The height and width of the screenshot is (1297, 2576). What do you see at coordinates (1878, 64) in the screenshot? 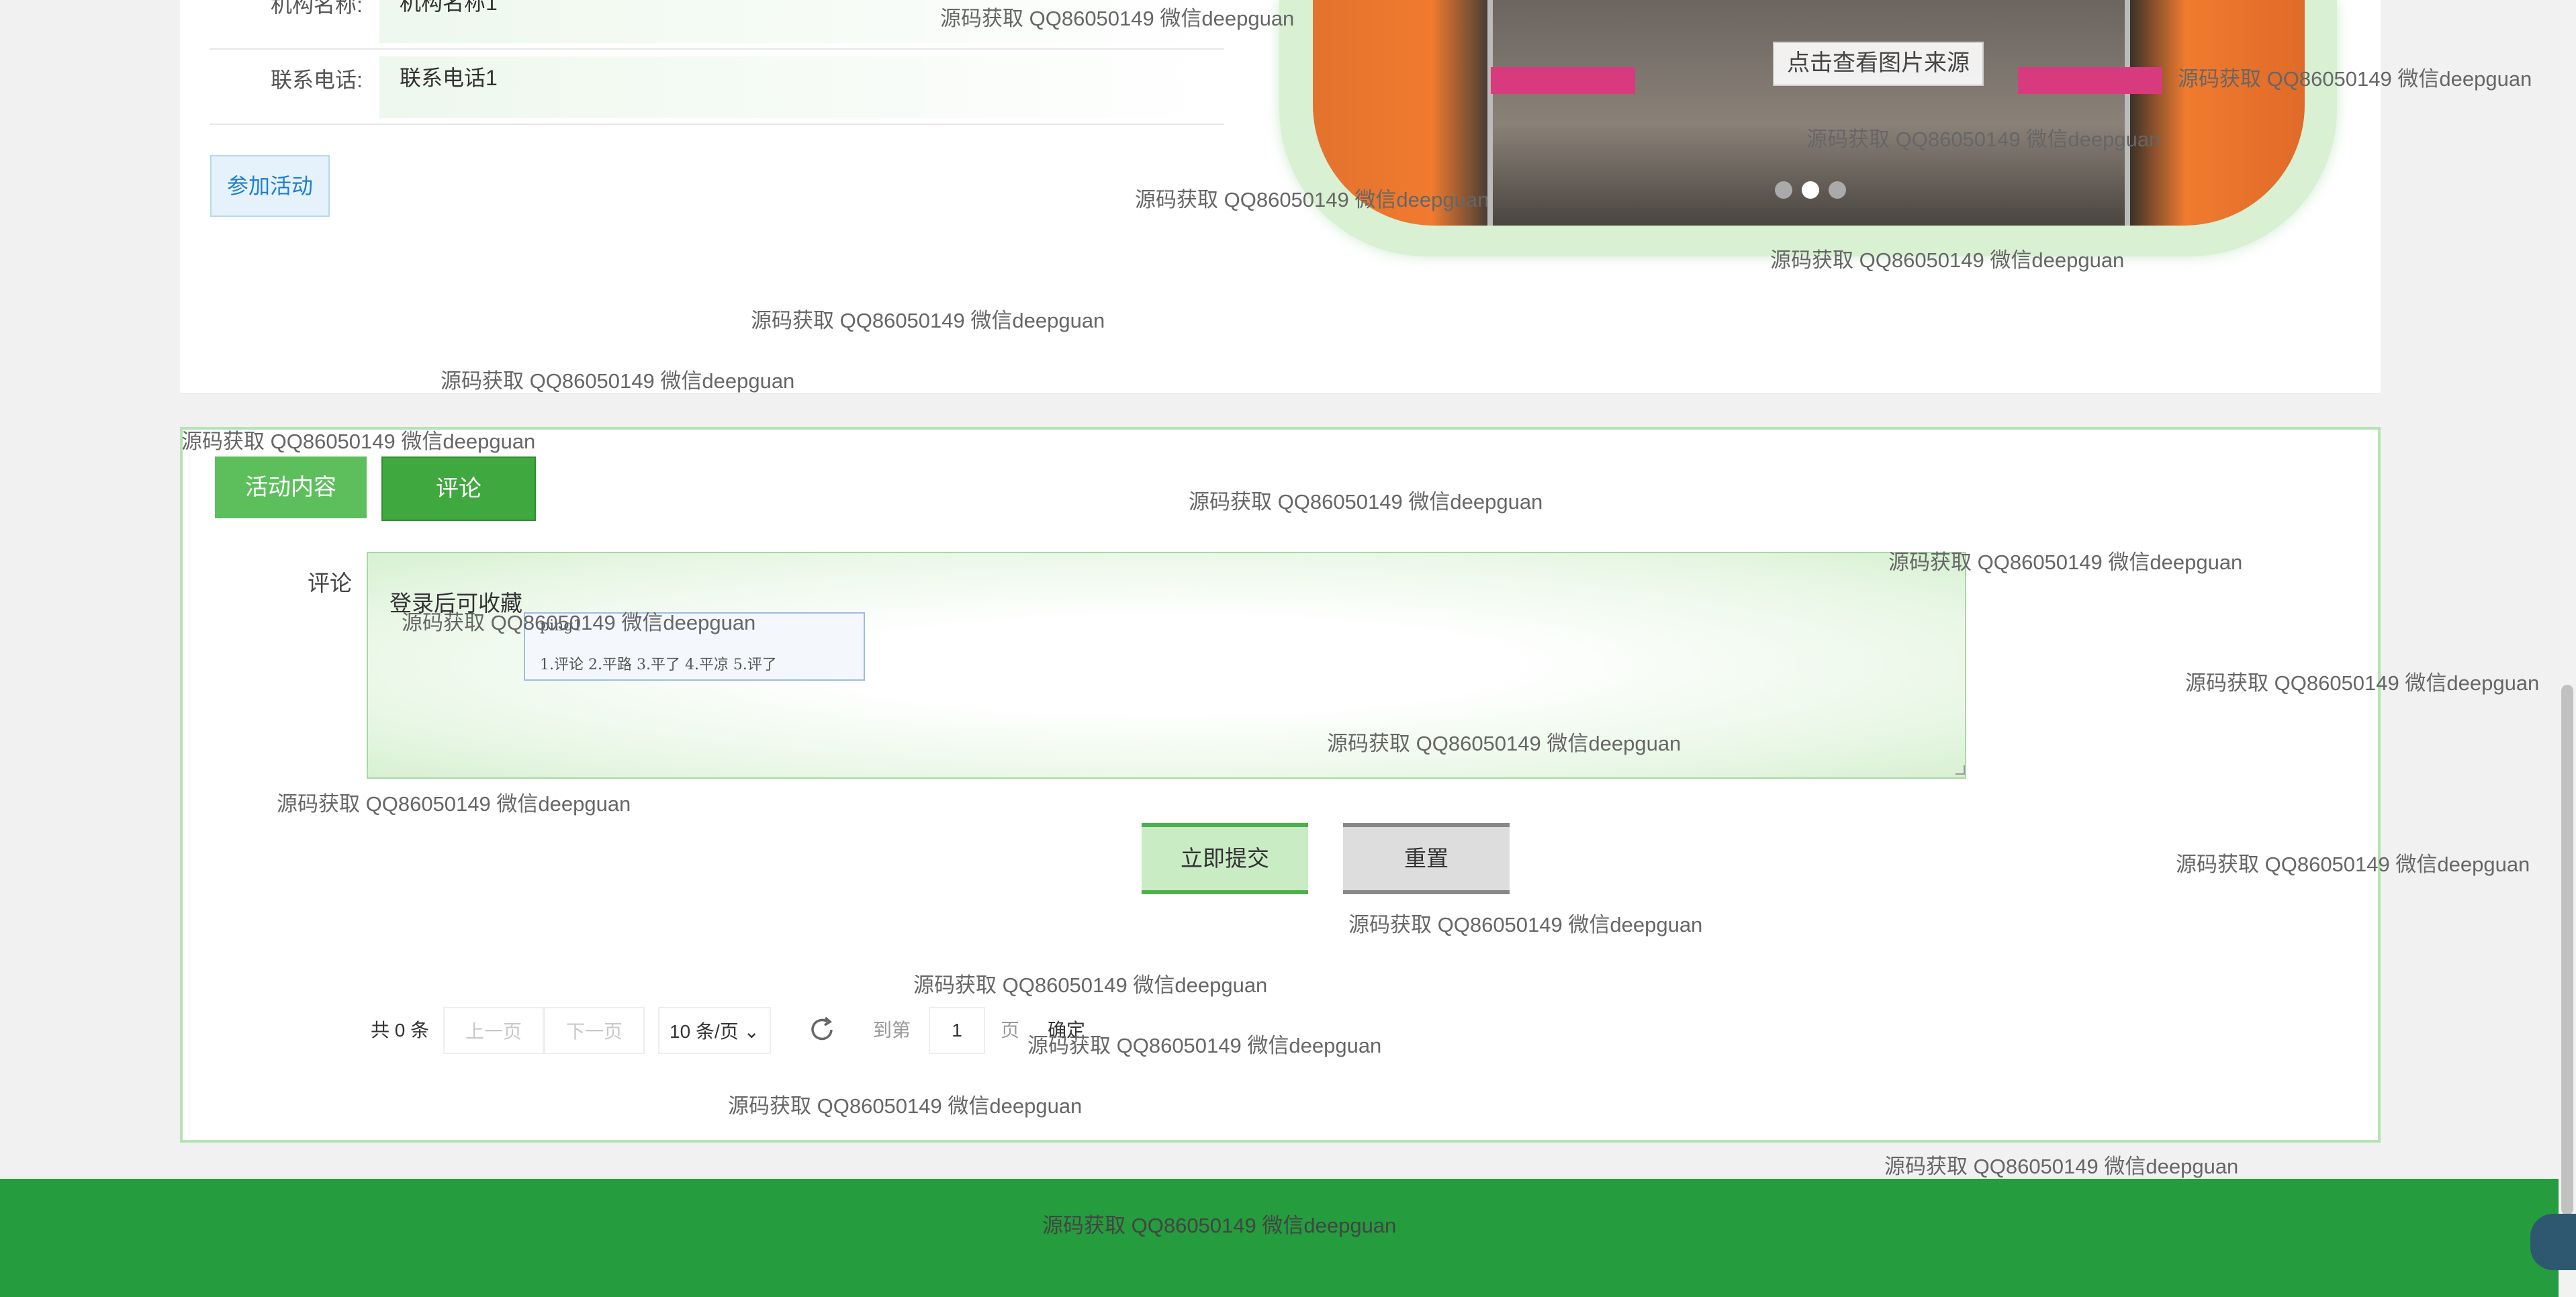
I see `image-source-button: 点击查看图片来源` at bounding box center [1878, 64].